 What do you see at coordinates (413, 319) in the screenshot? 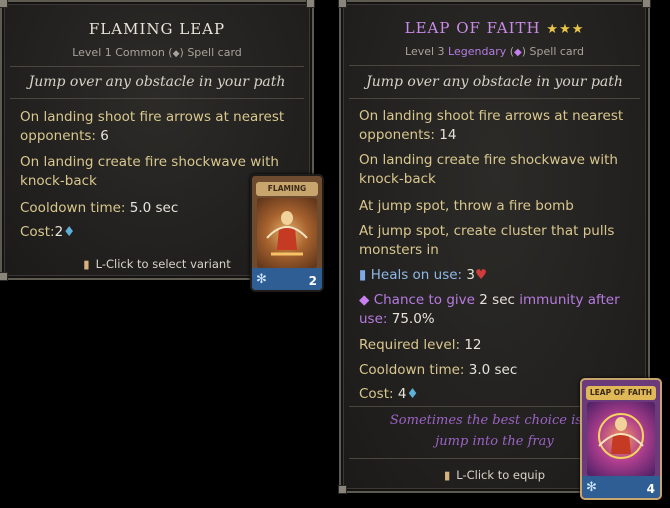
I see `stat-value: 75.0%` at bounding box center [413, 319].